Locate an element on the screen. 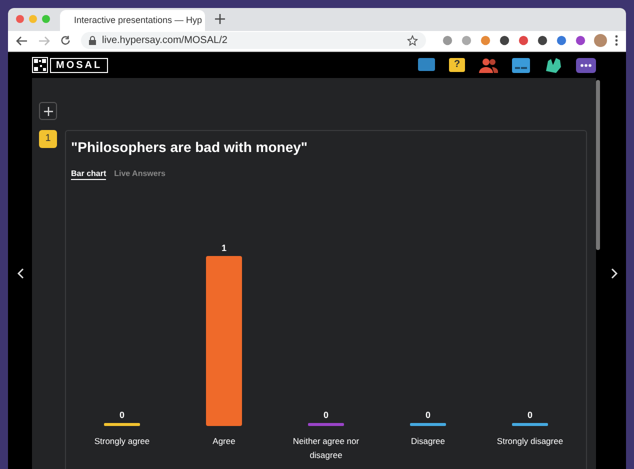  scrollbar-thumb is located at coordinates (598, 165).